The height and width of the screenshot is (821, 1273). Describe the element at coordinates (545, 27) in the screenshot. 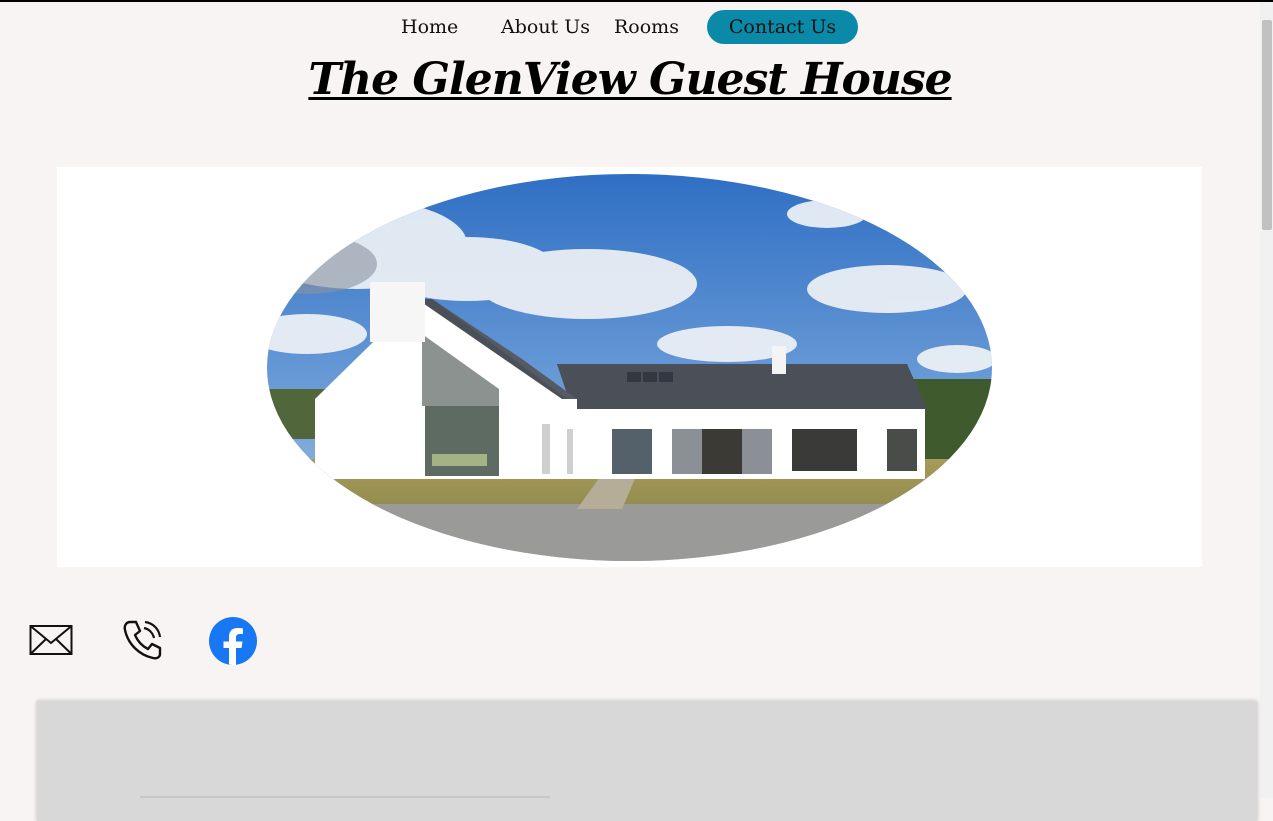

I see `nav-about-link: About Us` at that location.